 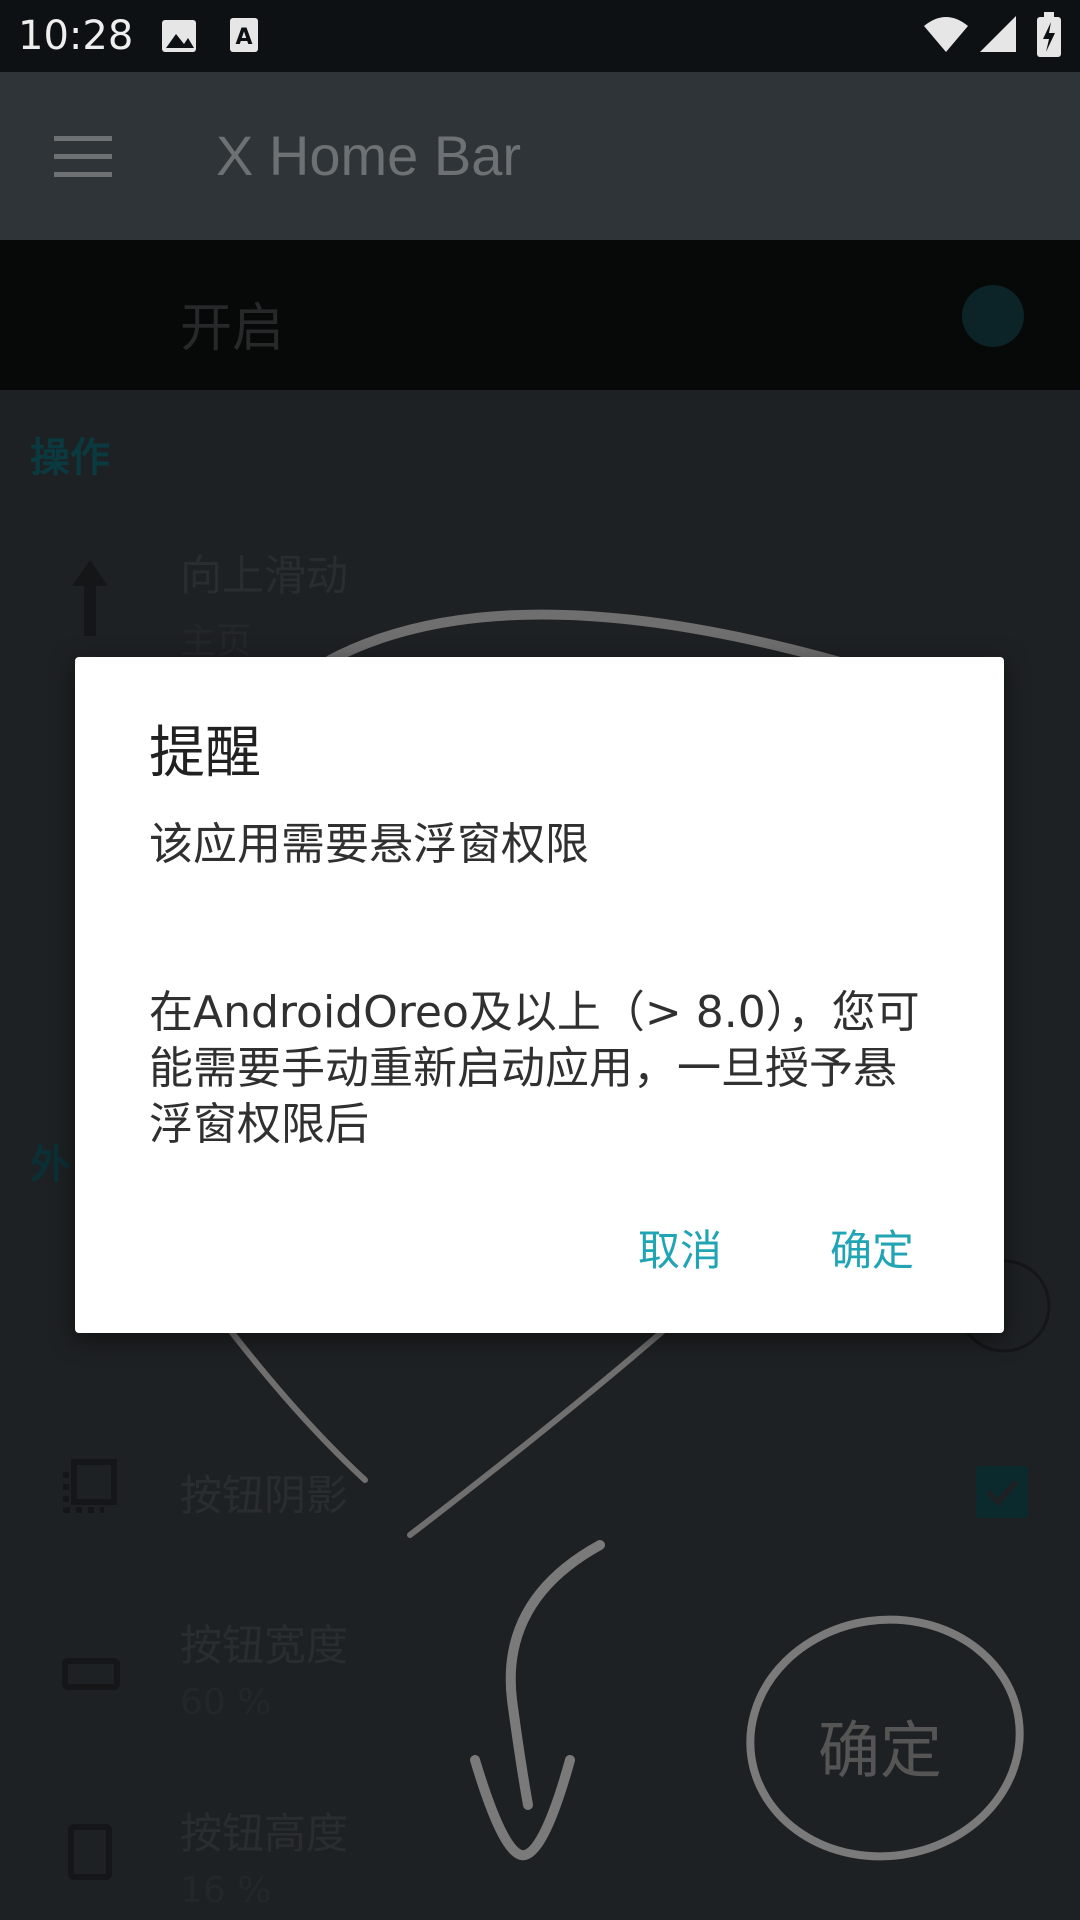 I want to click on dialog-title: 提醒, so click(x=205, y=753).